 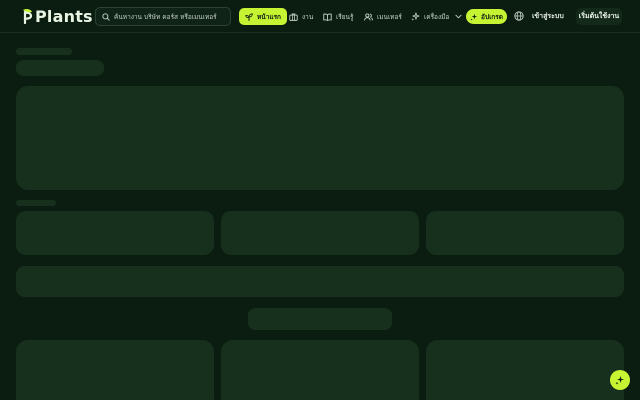 What do you see at coordinates (548, 16) in the screenshot?
I see `login-link: เข้าสู่ระบบ` at bounding box center [548, 16].